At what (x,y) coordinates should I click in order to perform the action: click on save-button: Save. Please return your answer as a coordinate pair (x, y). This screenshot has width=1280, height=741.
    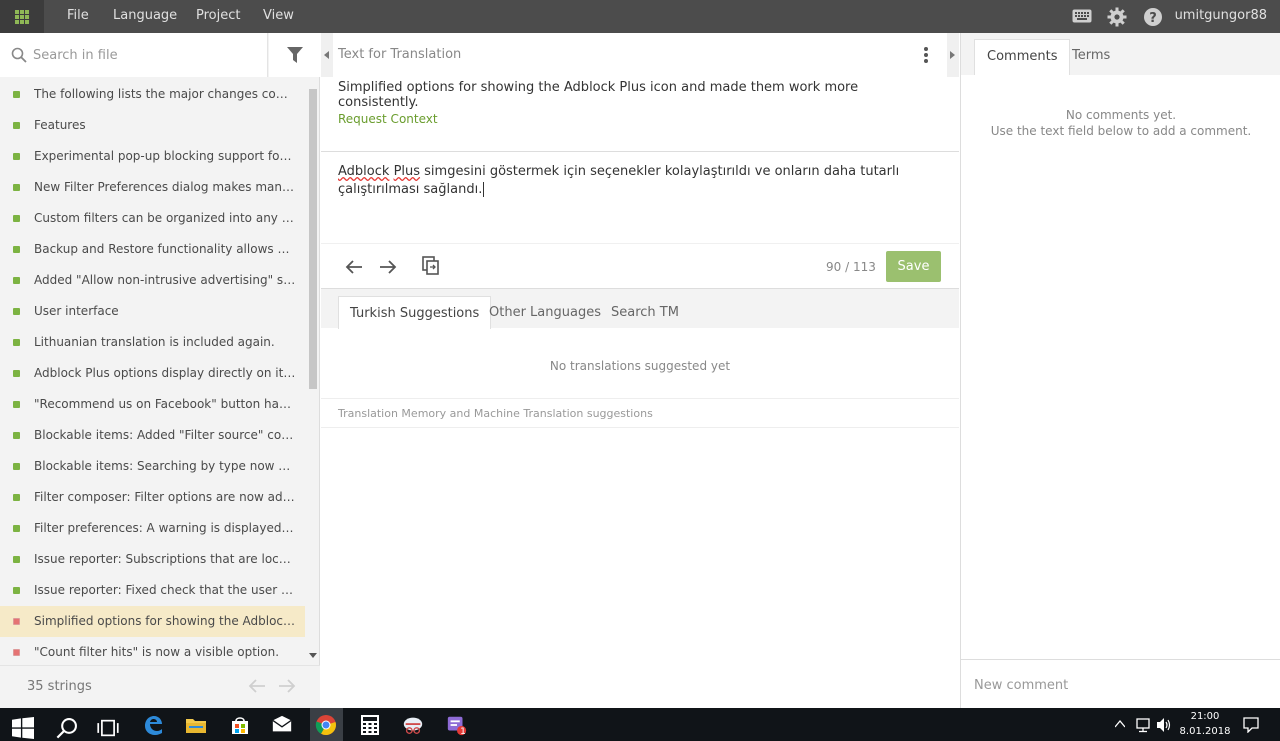
    Looking at the image, I should click on (913, 266).